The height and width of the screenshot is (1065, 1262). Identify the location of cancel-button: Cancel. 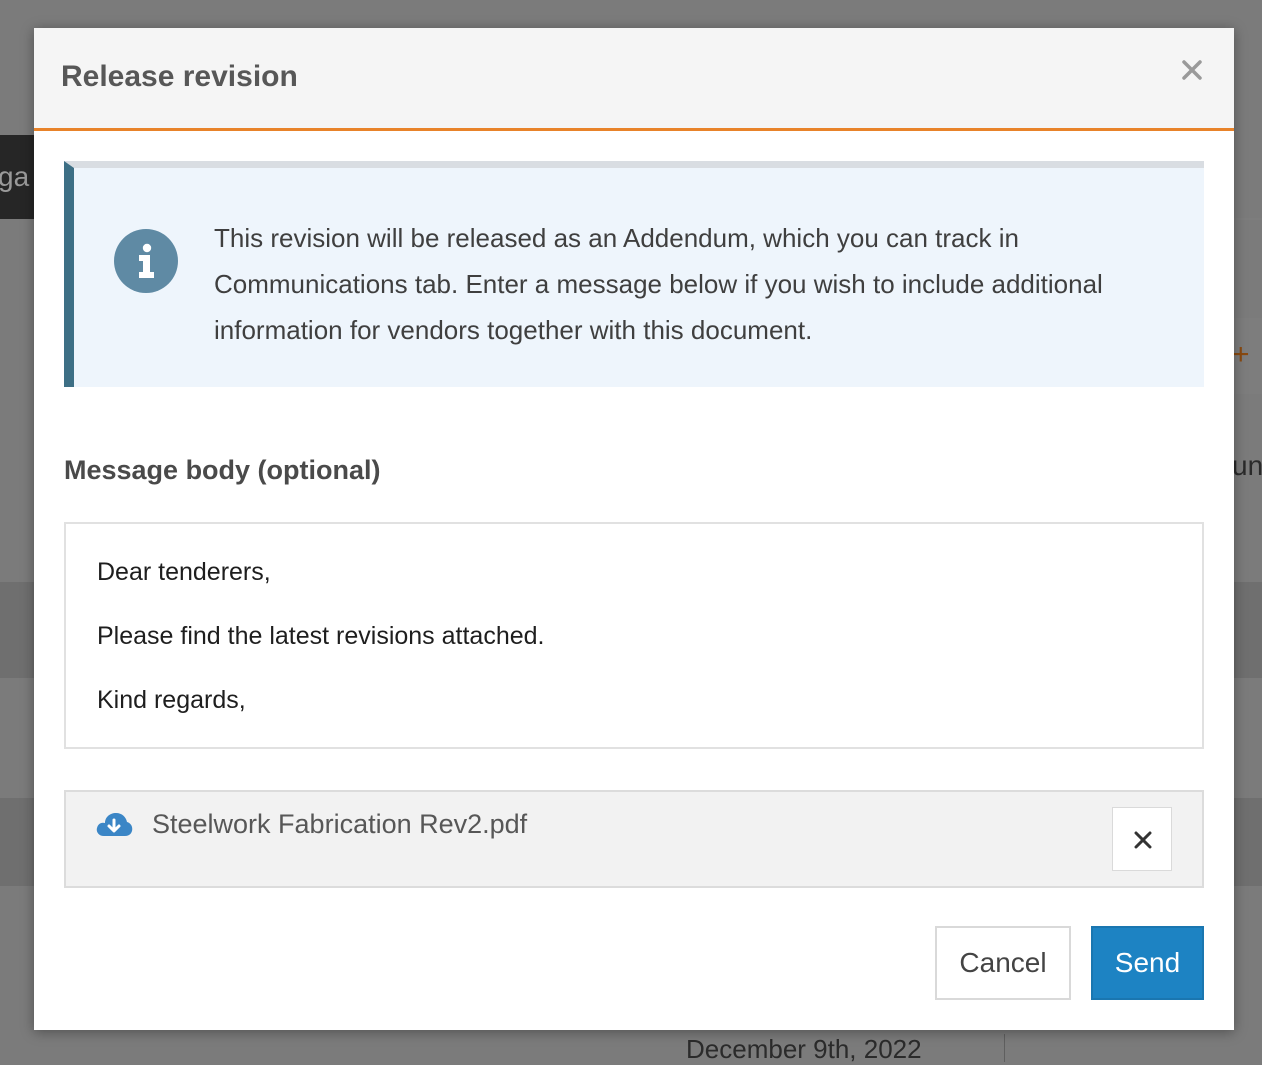
(1003, 963).